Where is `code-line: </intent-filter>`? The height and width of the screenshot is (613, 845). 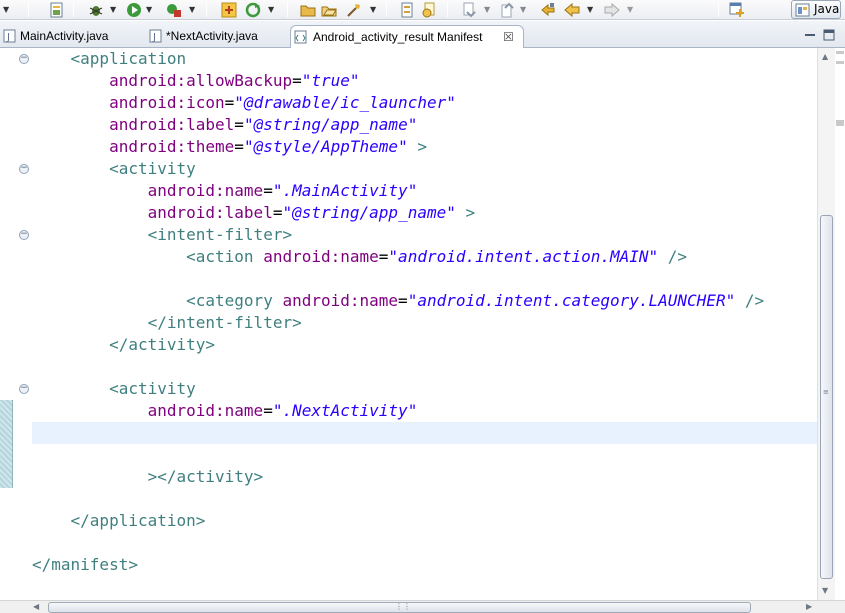
code-line: </intent-filter> is located at coordinates (167, 323).